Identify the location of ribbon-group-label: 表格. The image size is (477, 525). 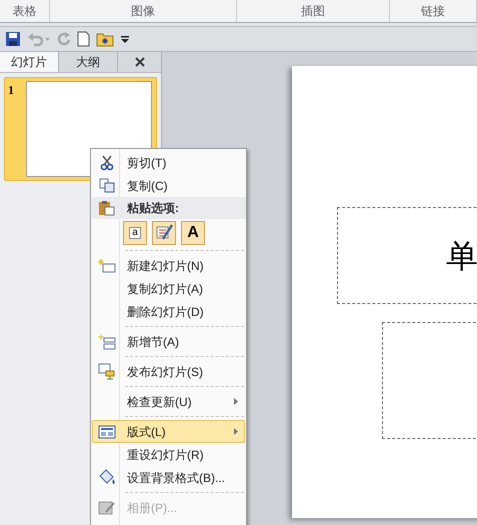
(24, 11).